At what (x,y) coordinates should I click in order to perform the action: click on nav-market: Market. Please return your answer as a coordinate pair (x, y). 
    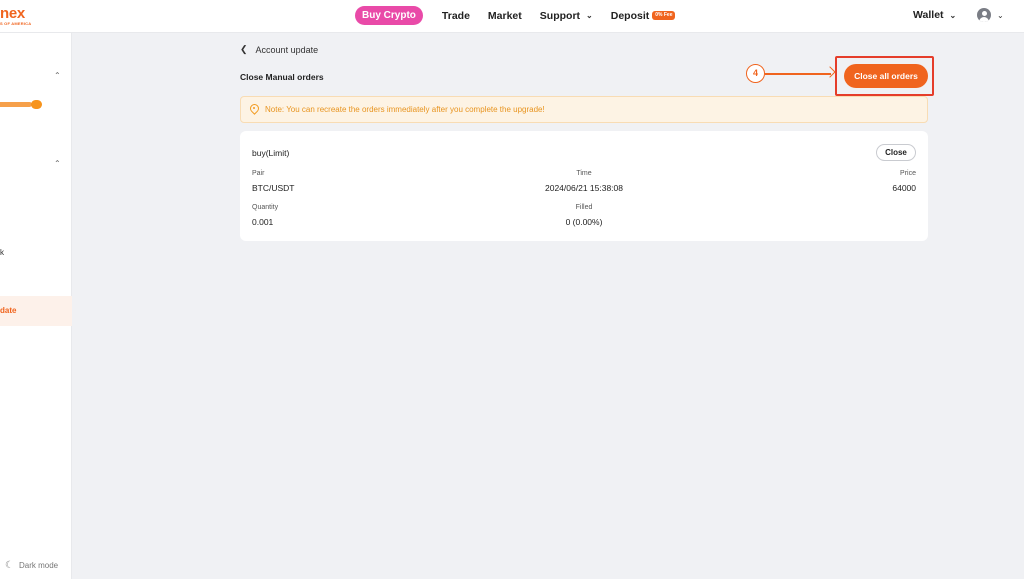
    Looking at the image, I should click on (505, 16).